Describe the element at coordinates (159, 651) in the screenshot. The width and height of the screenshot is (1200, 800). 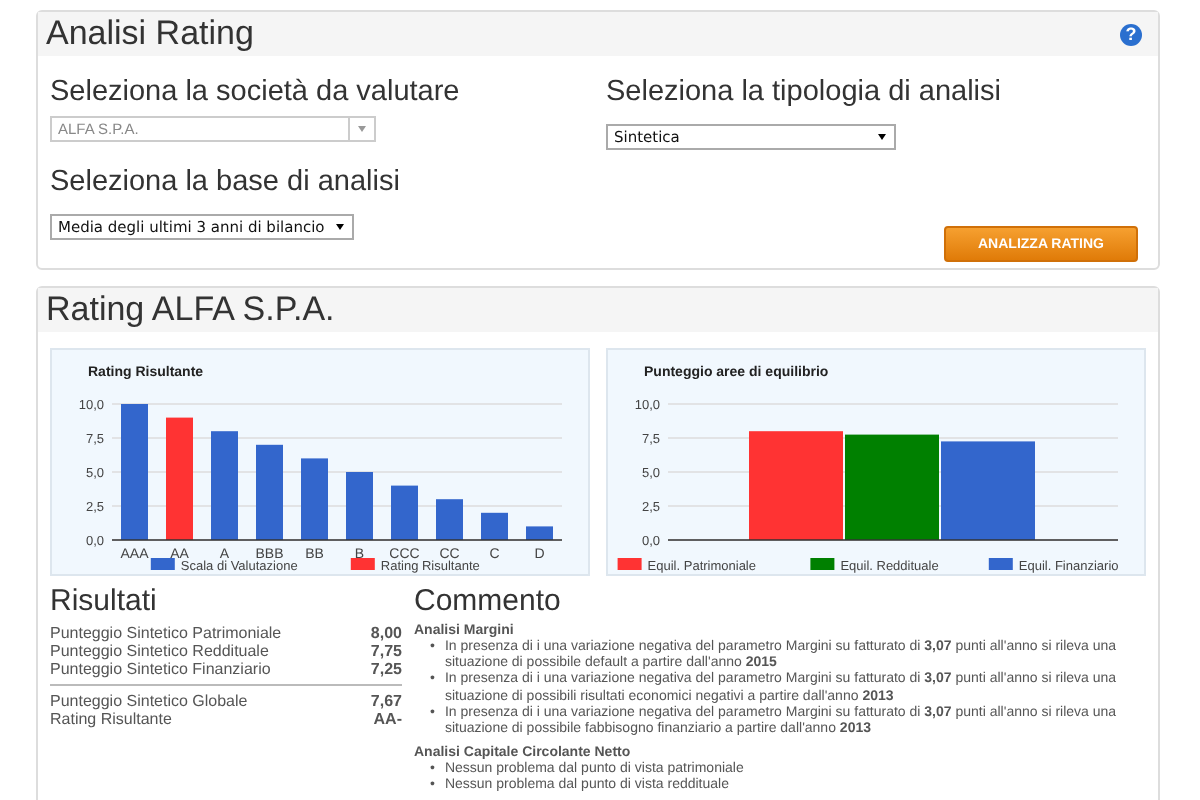
I see `result-label: Punteggio Sintetico Reddituale` at that location.